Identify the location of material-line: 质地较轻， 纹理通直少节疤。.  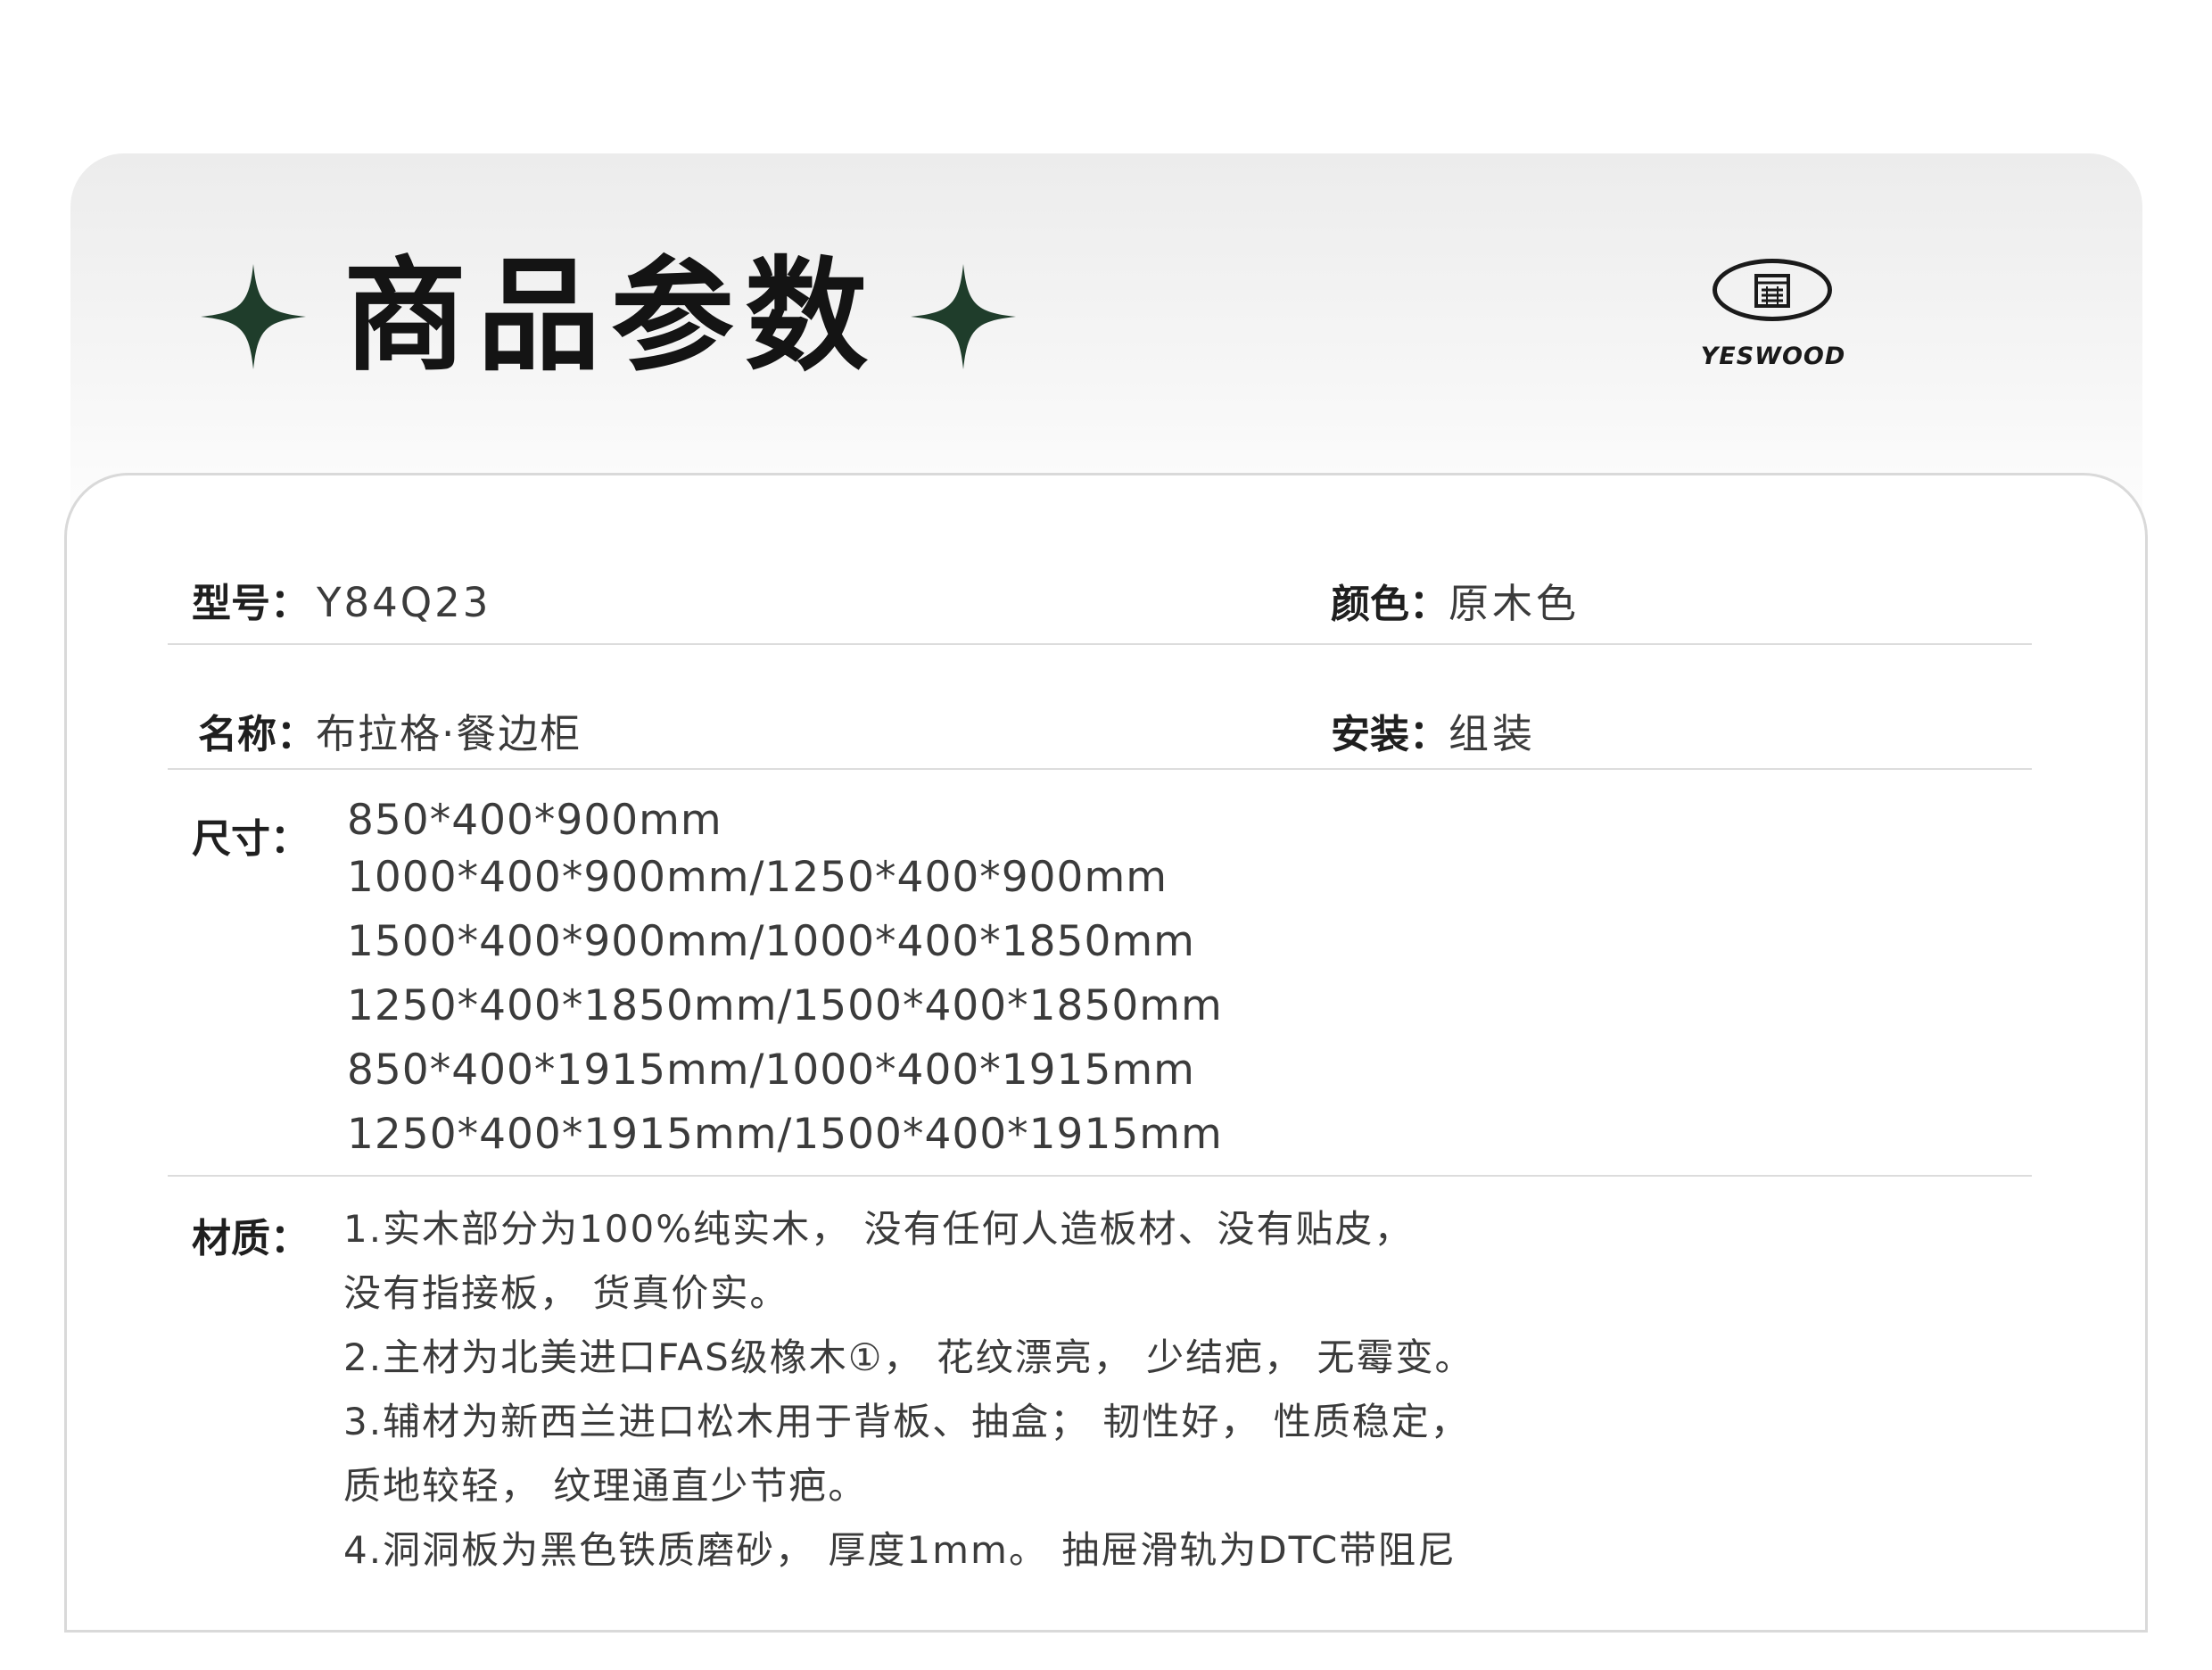
(605, 1486).